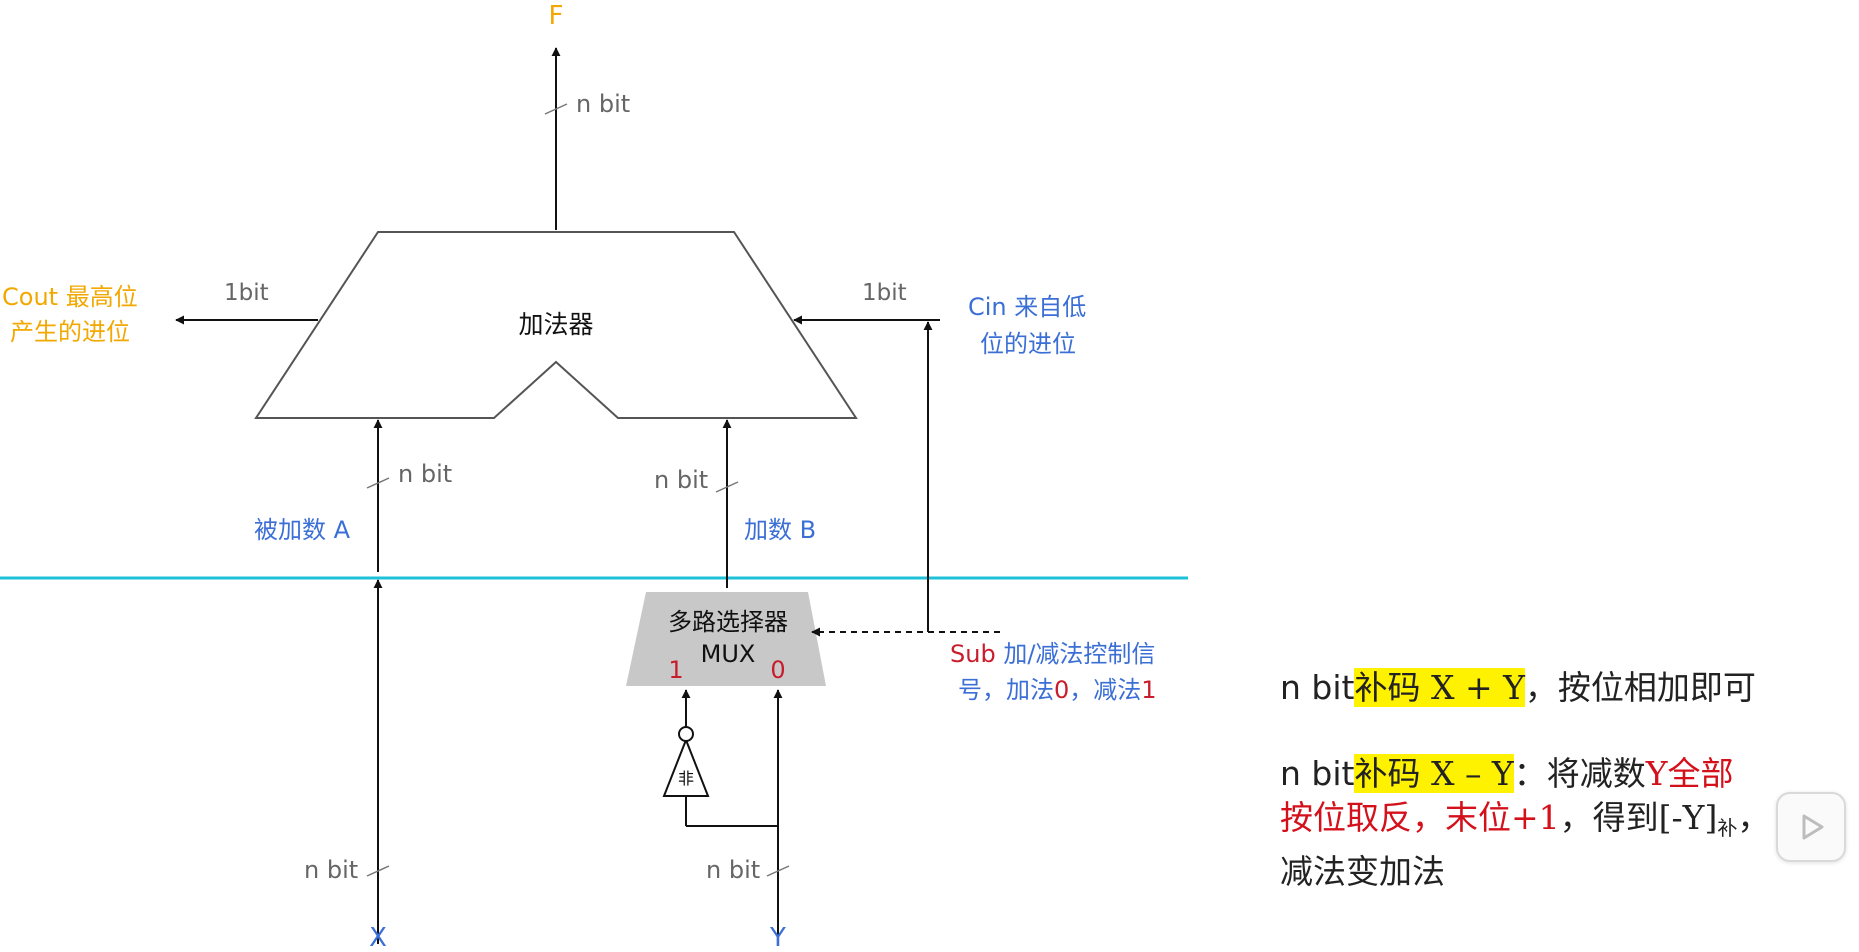 The width and height of the screenshot is (1859, 952). I want to click on a-width-label: n bit, so click(425, 474).